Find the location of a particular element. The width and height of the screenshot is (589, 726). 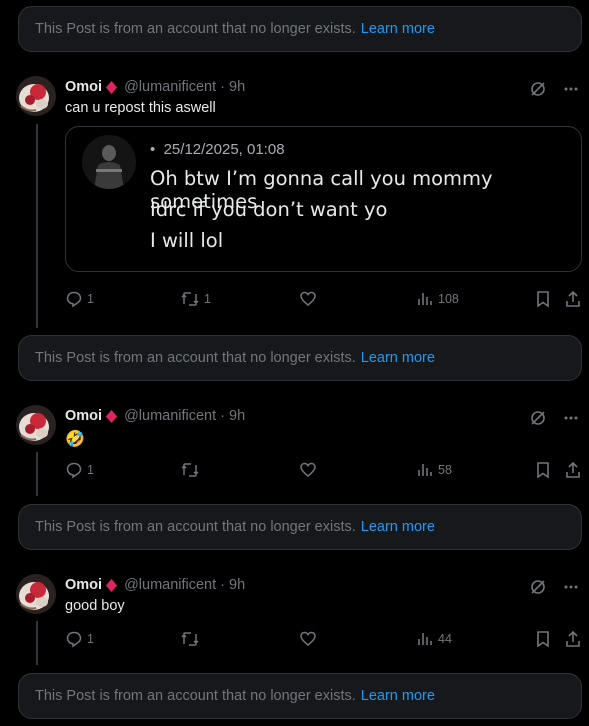

post-text: good boy is located at coordinates (95, 606).